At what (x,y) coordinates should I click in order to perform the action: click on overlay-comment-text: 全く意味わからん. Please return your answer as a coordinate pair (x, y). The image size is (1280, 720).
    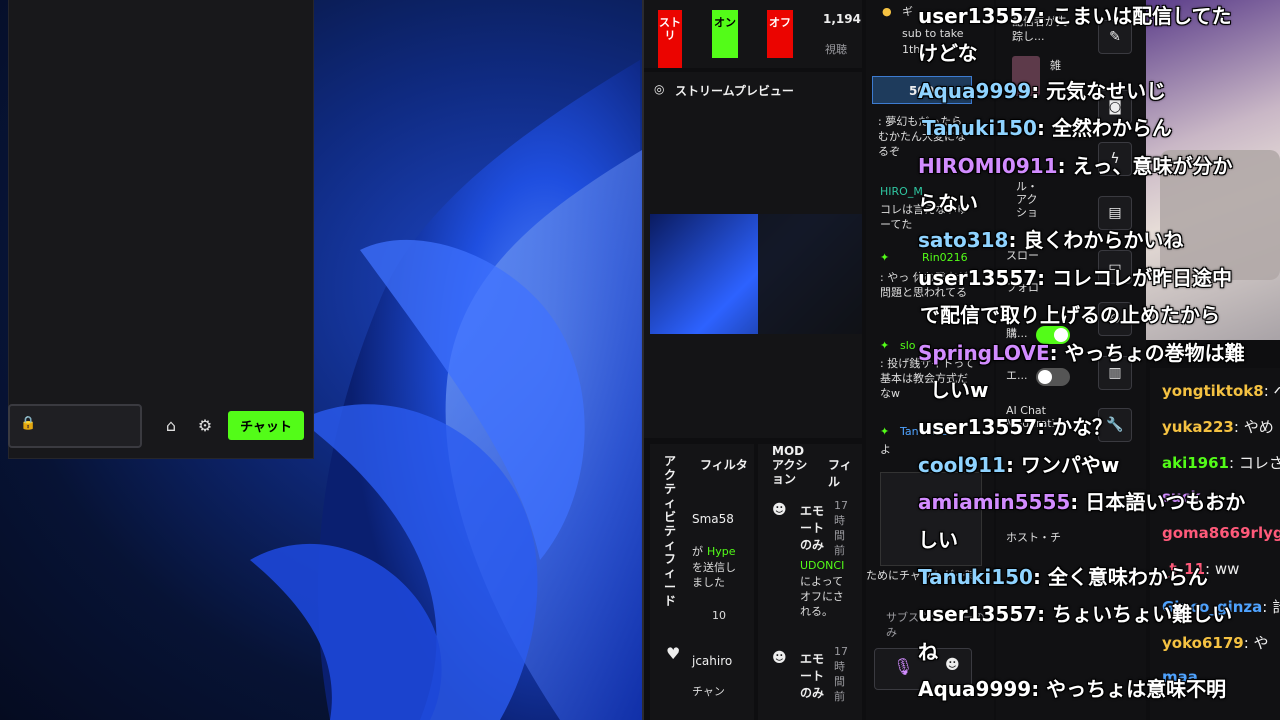
    Looking at the image, I should click on (1127, 577).